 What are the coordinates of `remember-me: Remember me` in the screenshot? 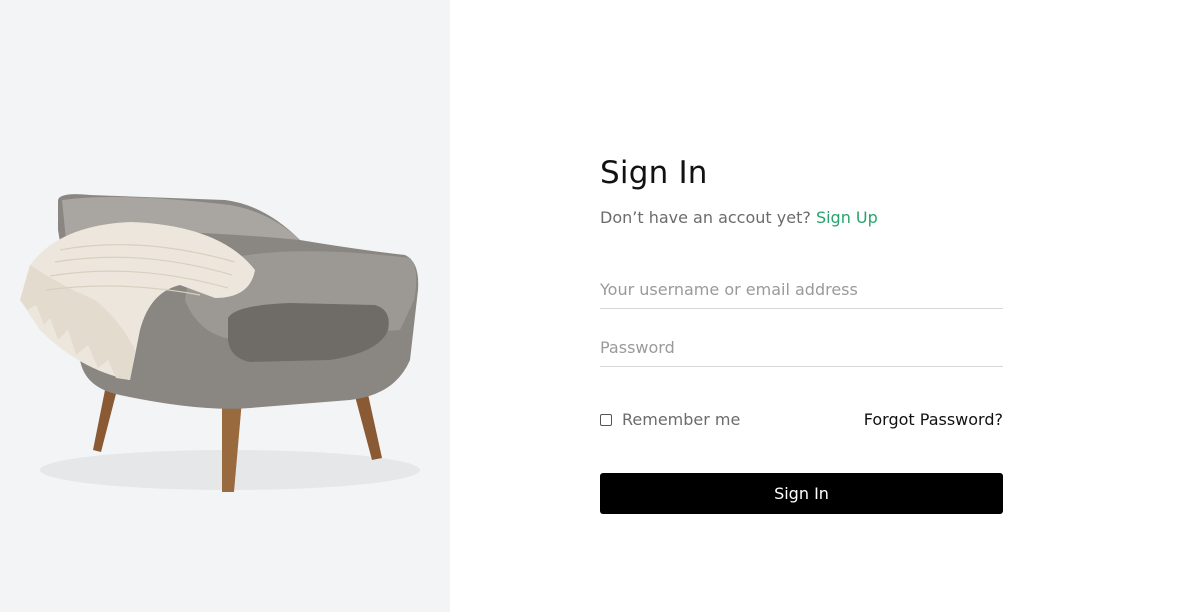 It's located at (670, 419).